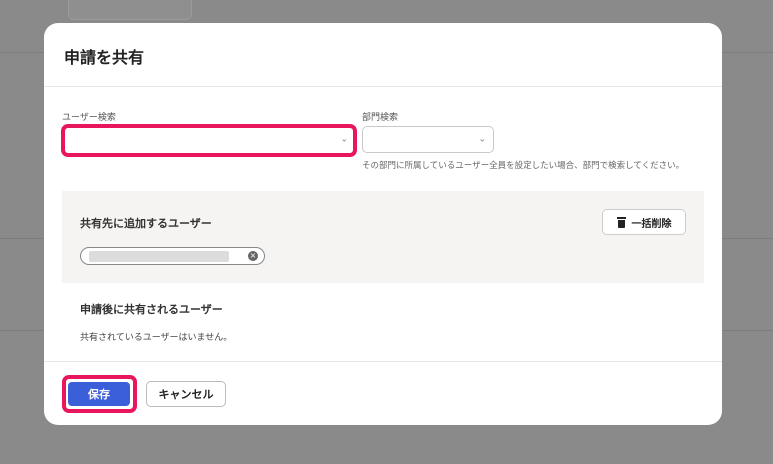  I want to click on dialog-footer: 保存 キャンセル, so click(383, 393).